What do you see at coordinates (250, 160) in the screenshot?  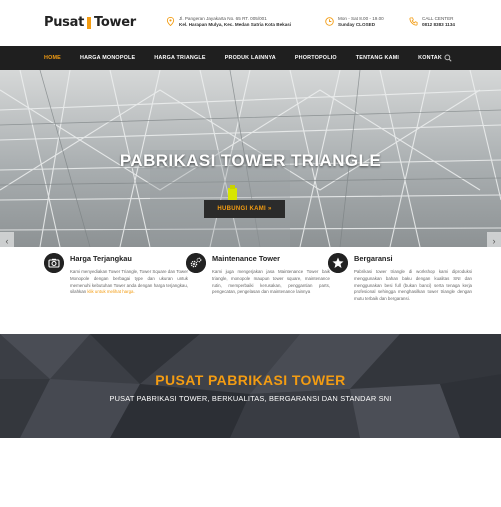 I see `hero-title: PABRIKASI TOWER TRIANGLE` at bounding box center [250, 160].